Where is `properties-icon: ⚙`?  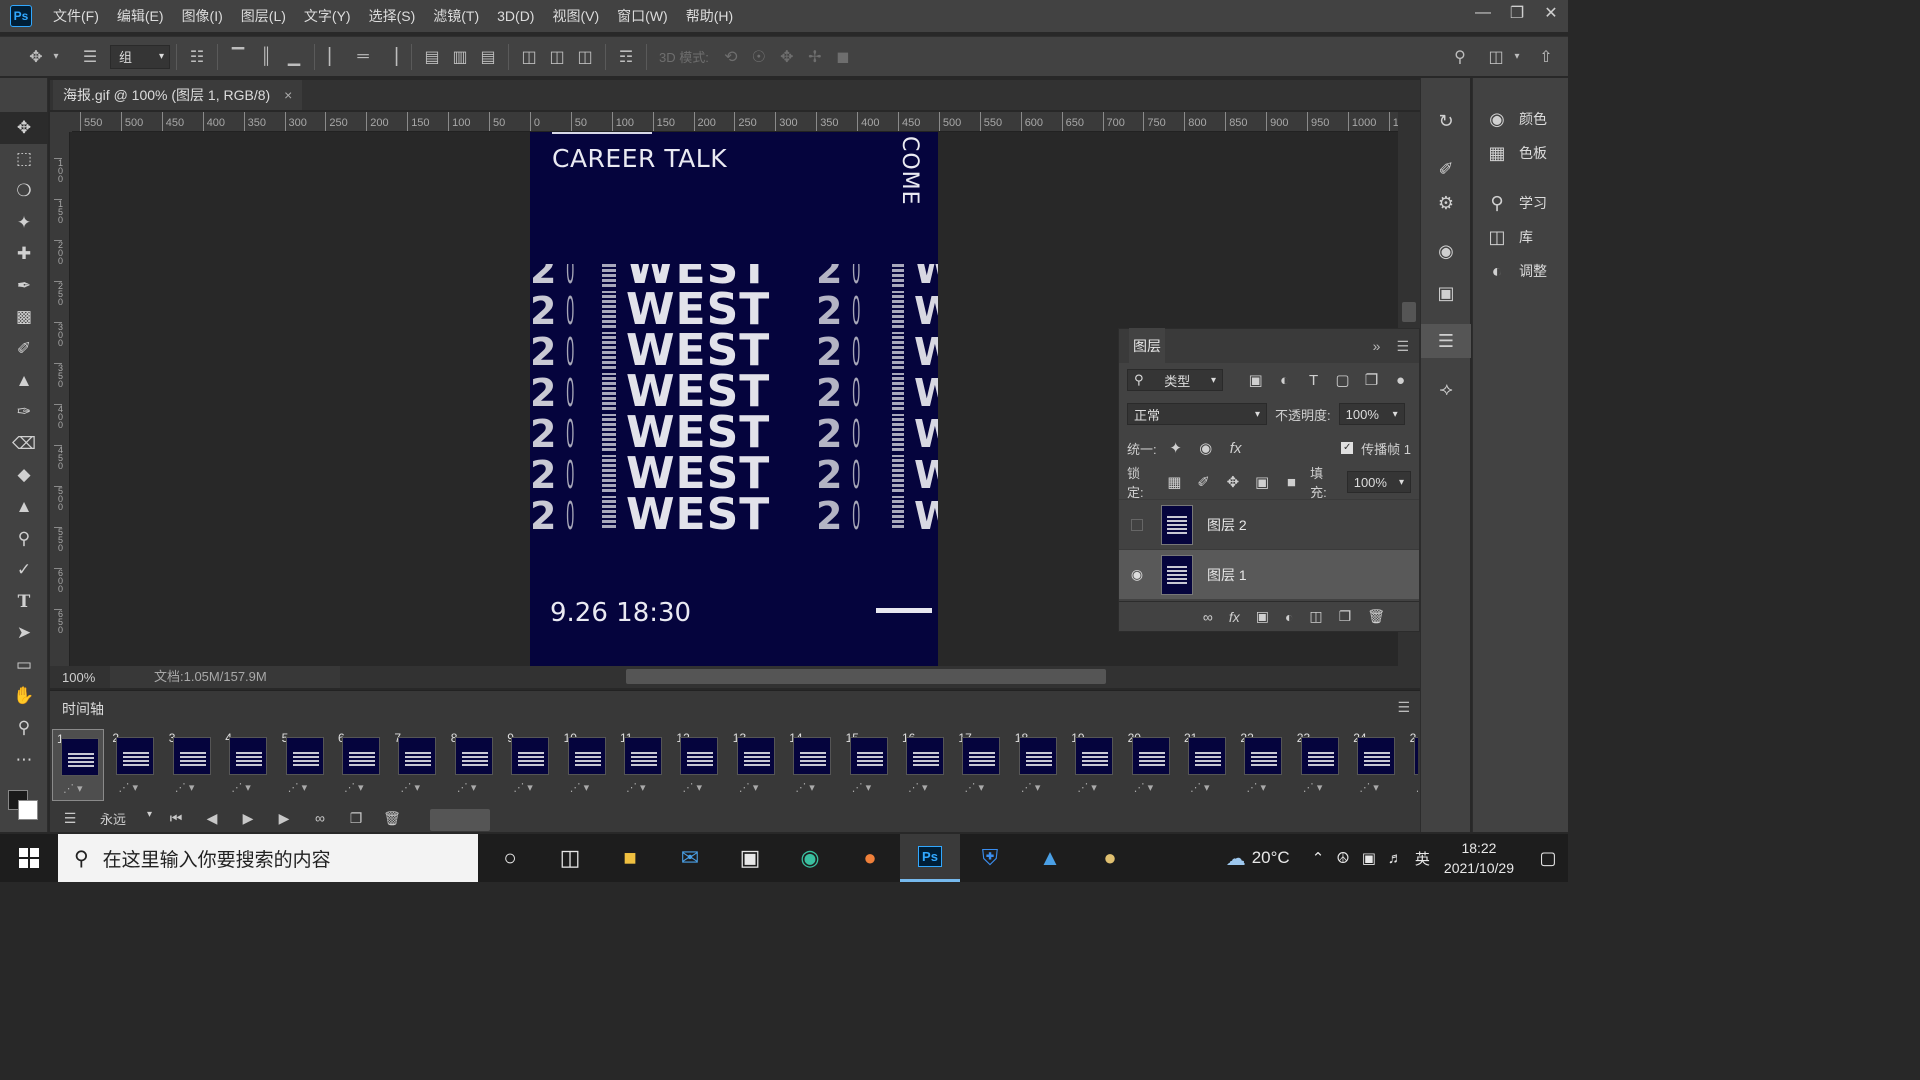 properties-icon: ⚙ is located at coordinates (1446, 203).